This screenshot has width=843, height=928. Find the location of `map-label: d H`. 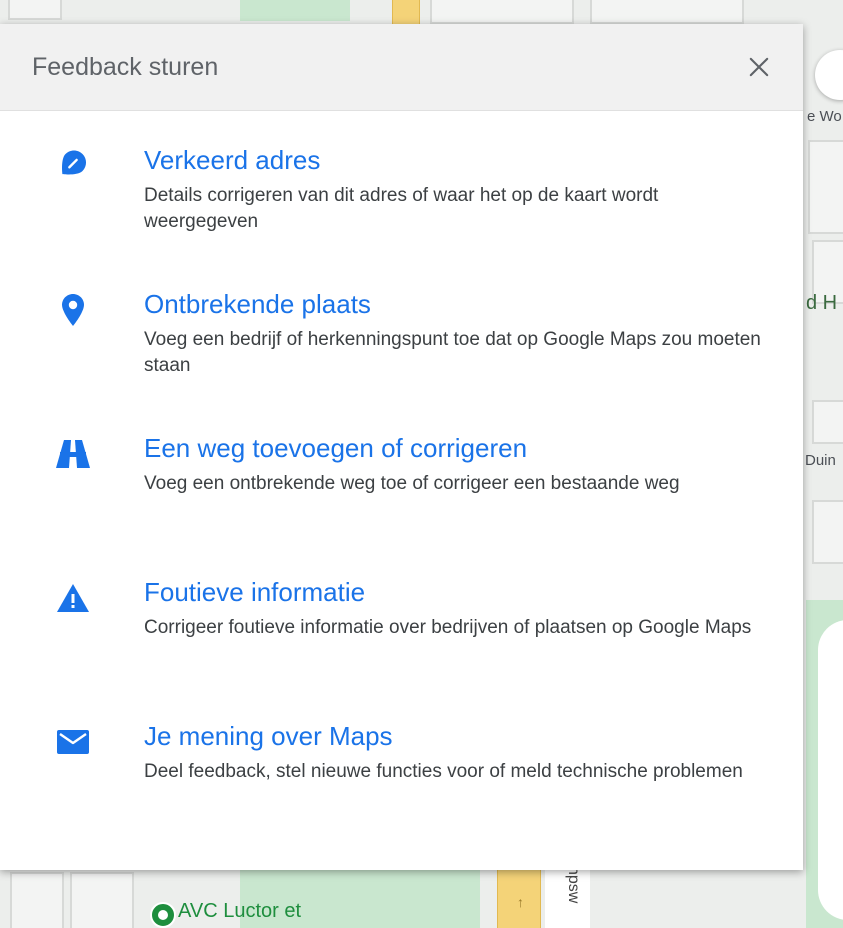

map-label: d H is located at coordinates (822, 303).